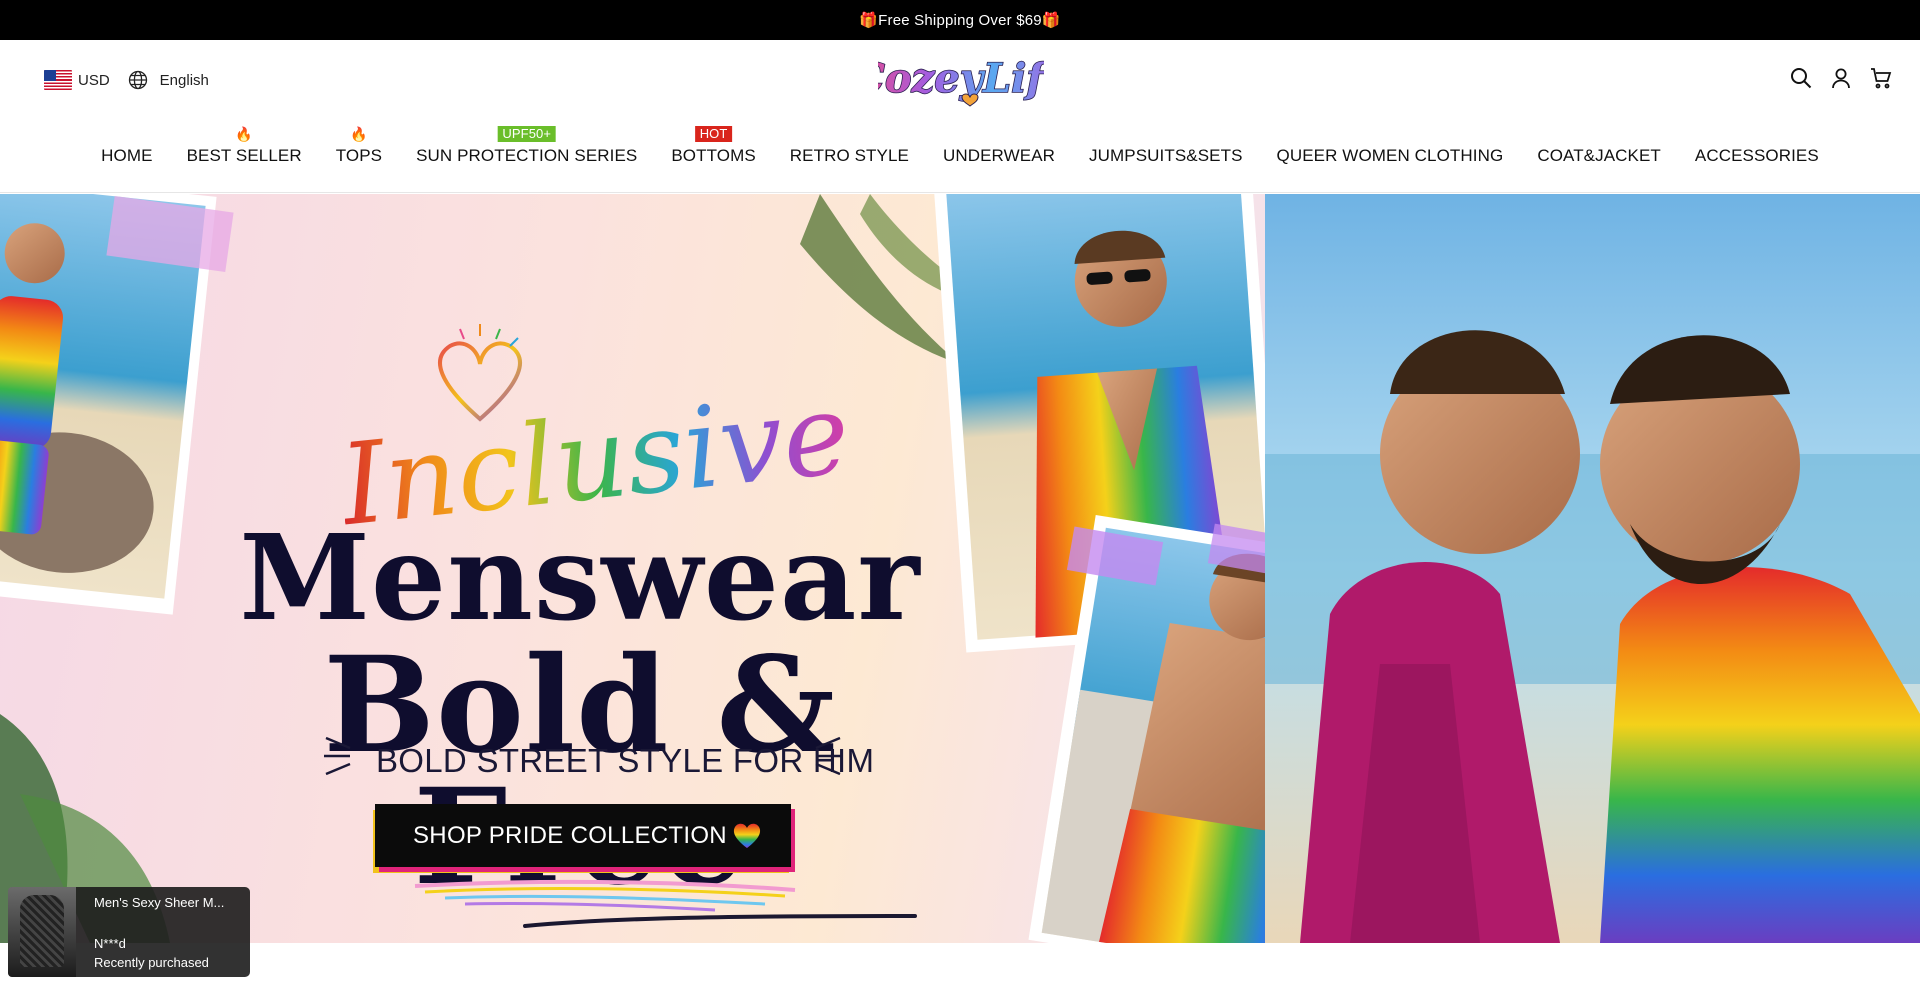 The width and height of the screenshot is (1920, 993). I want to click on svg-text: CozeyLife, so click(961, 78).